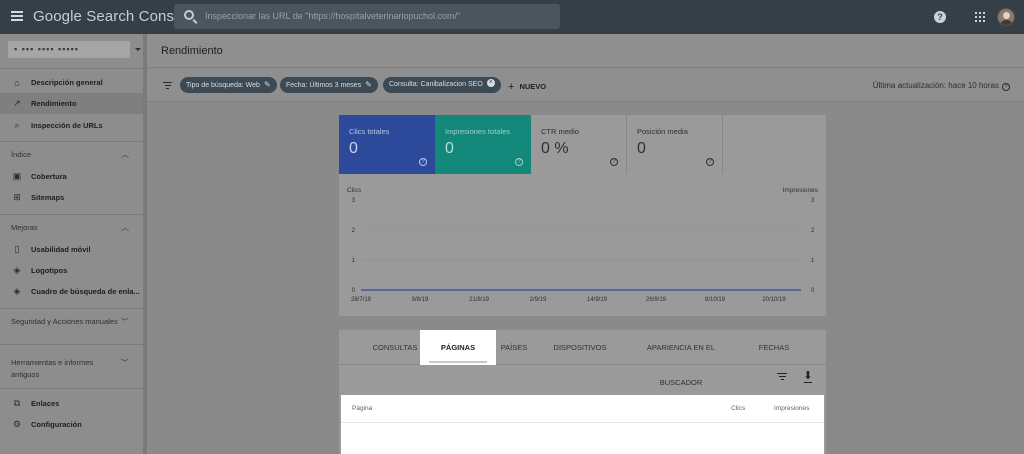  What do you see at coordinates (71, 270) in the screenshot?
I see `sidebar-item-logos: ◈ Logotipos` at bounding box center [71, 270].